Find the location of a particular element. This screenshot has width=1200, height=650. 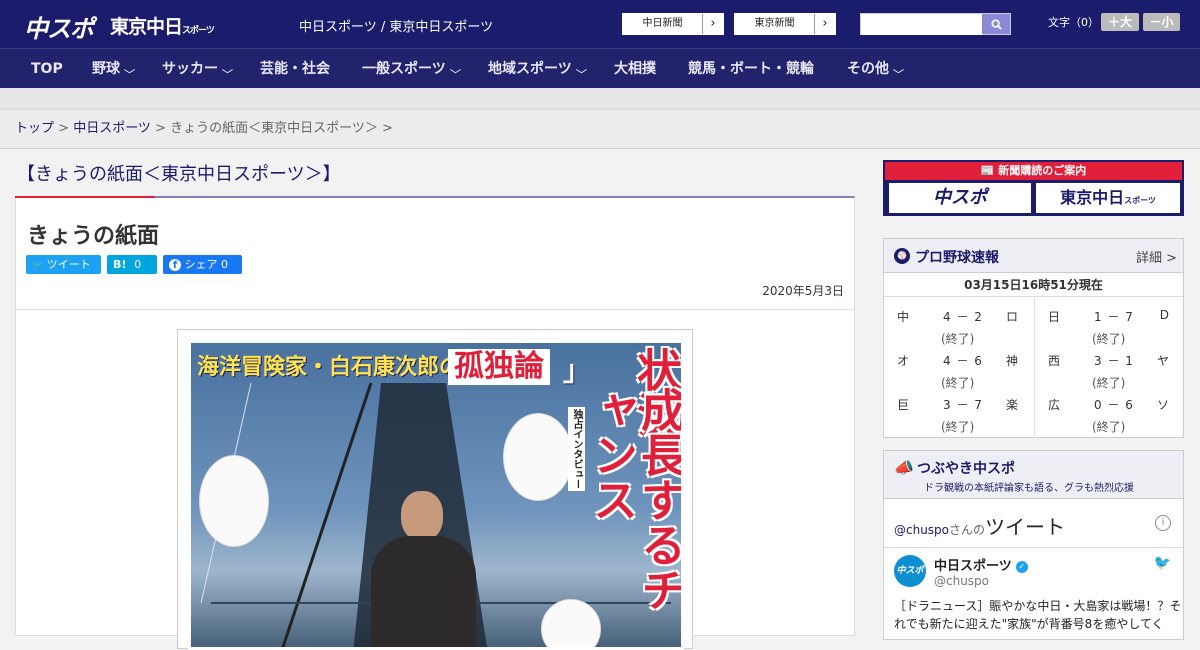

font-size-label: 文字（0） is located at coordinates (1073, 22).